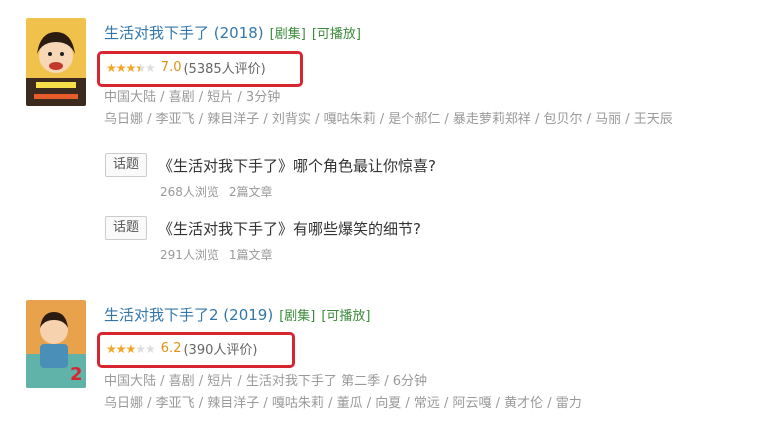  What do you see at coordinates (171, 67) in the screenshot?
I see `rating-score: 7.0` at bounding box center [171, 67].